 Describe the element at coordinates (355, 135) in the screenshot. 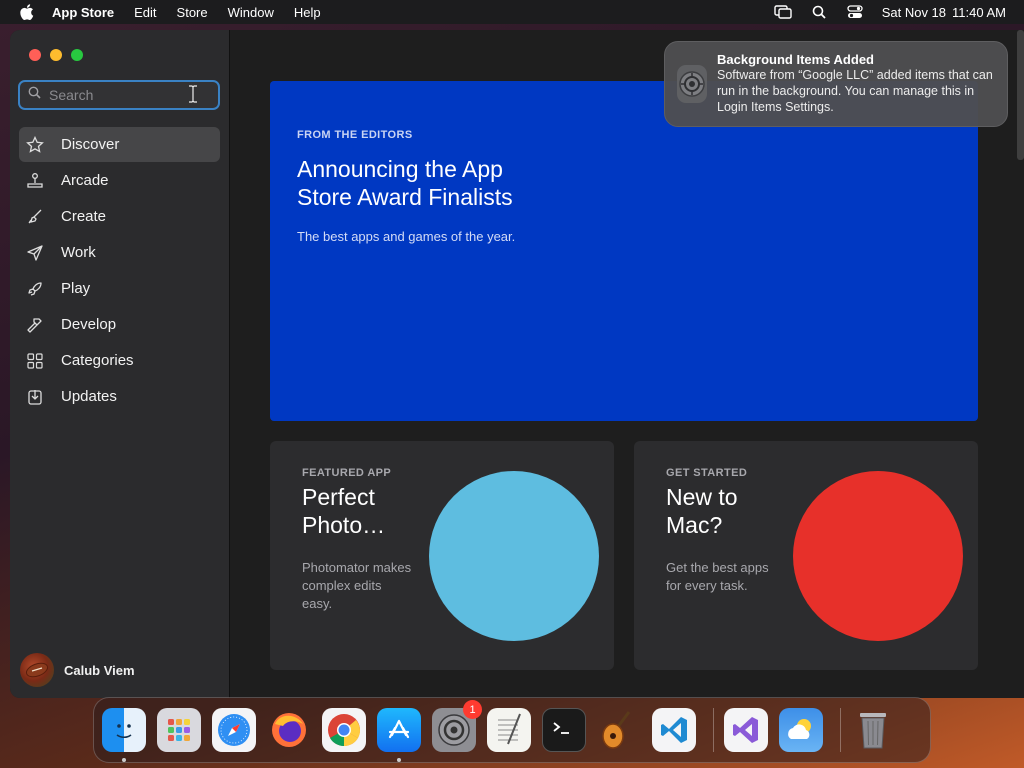

I see `hero-eyebrow: FROM THE EDITORS` at that location.